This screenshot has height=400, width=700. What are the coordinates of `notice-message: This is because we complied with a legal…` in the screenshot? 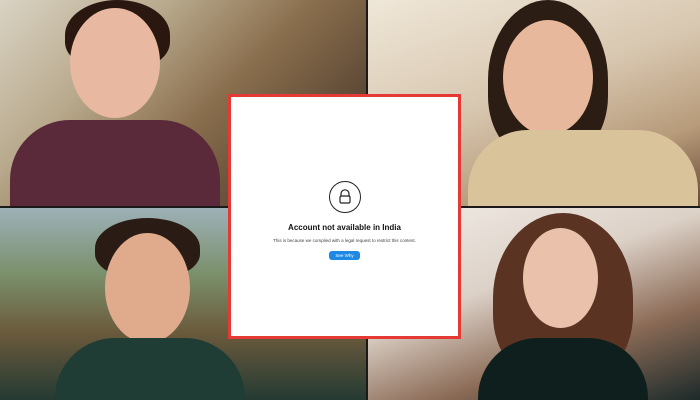 It's located at (344, 240).